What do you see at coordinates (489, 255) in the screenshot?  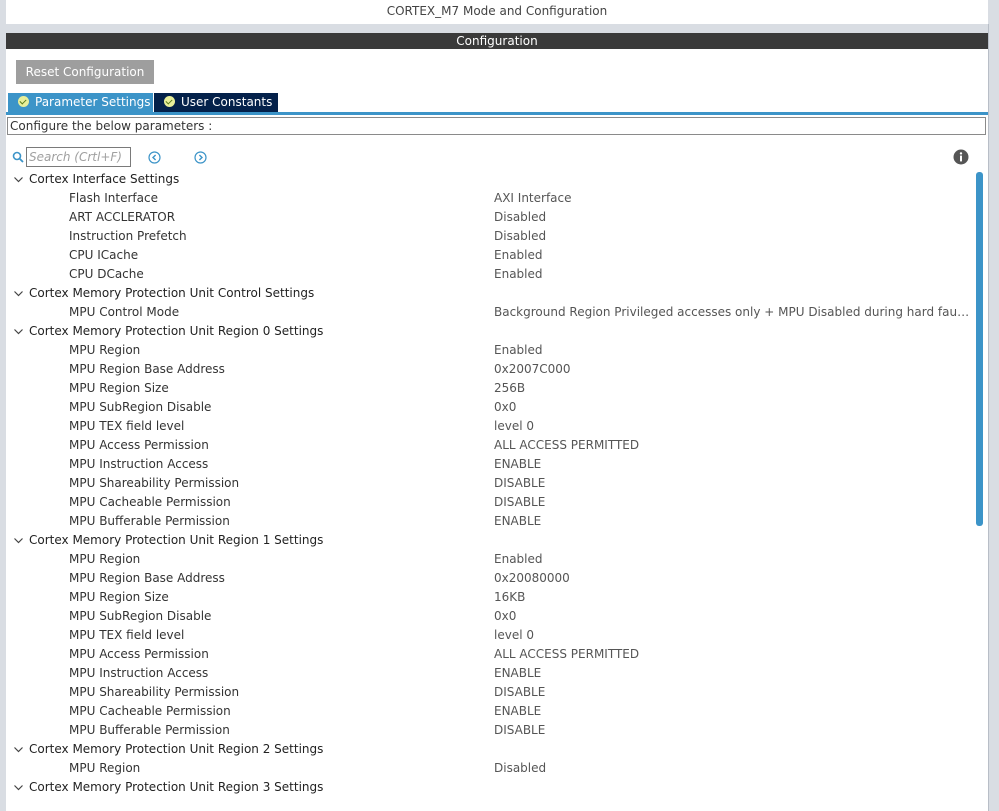 I see `parameter-row: CPU ICache Enabled` at bounding box center [489, 255].